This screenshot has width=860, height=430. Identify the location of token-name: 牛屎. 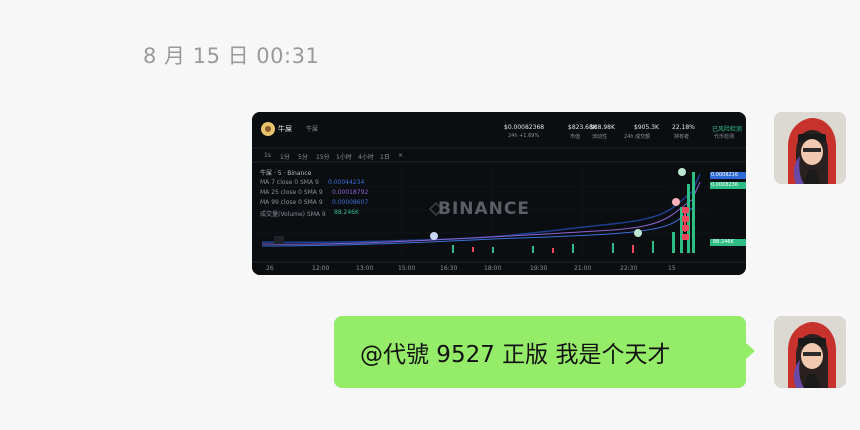
(285, 129).